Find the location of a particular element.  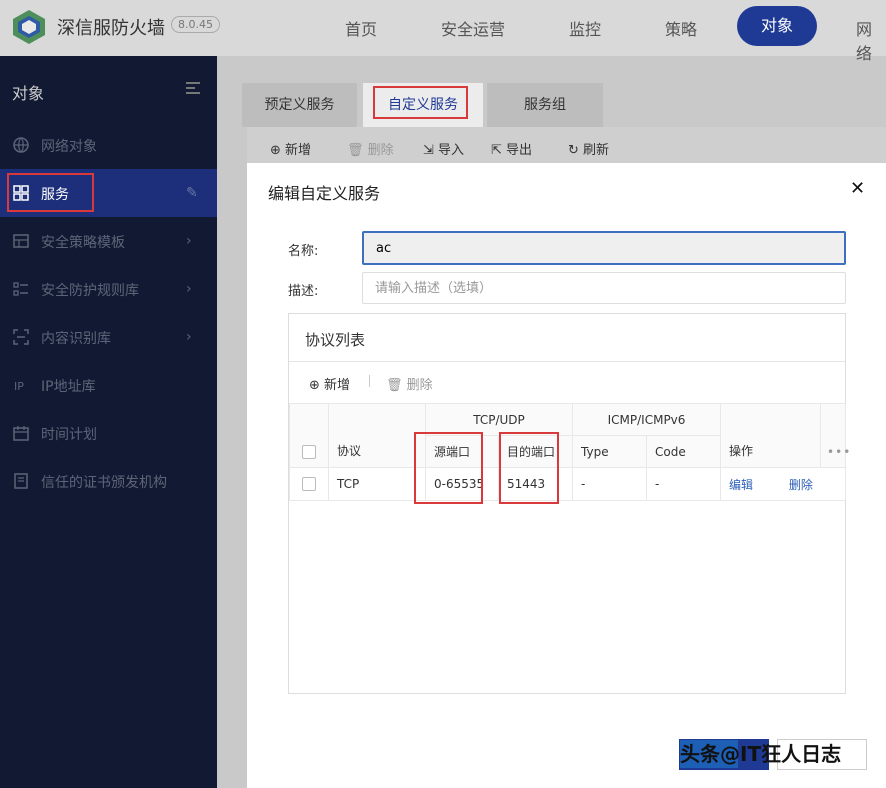

col-action: 操作 is located at coordinates (771, 435).